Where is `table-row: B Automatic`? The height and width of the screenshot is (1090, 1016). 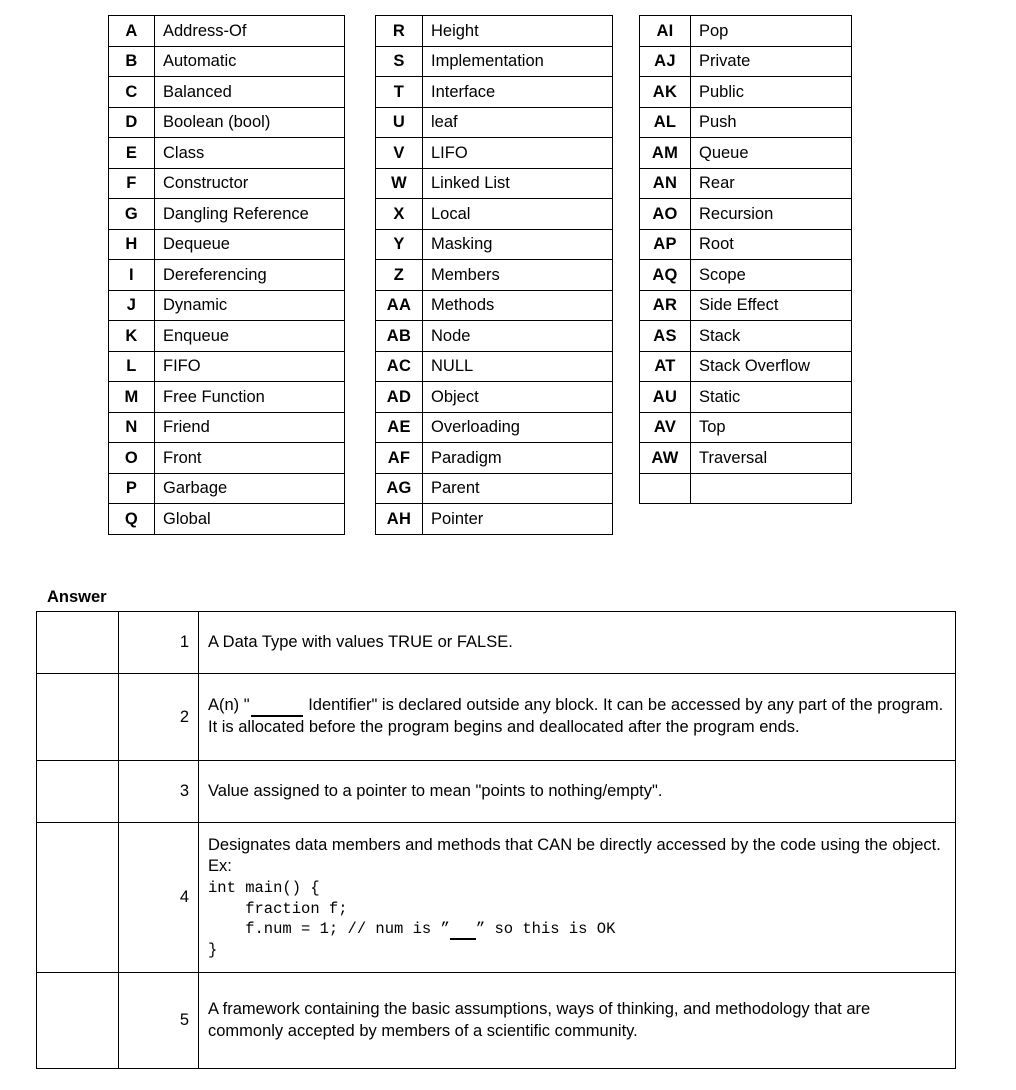 table-row: B Automatic is located at coordinates (226, 61).